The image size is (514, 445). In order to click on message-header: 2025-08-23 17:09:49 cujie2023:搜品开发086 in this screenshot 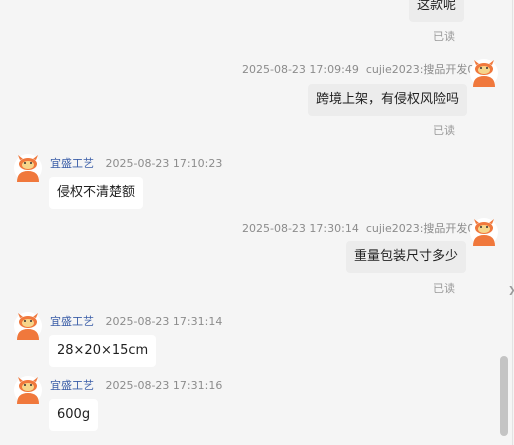, I will do `click(365, 69)`.